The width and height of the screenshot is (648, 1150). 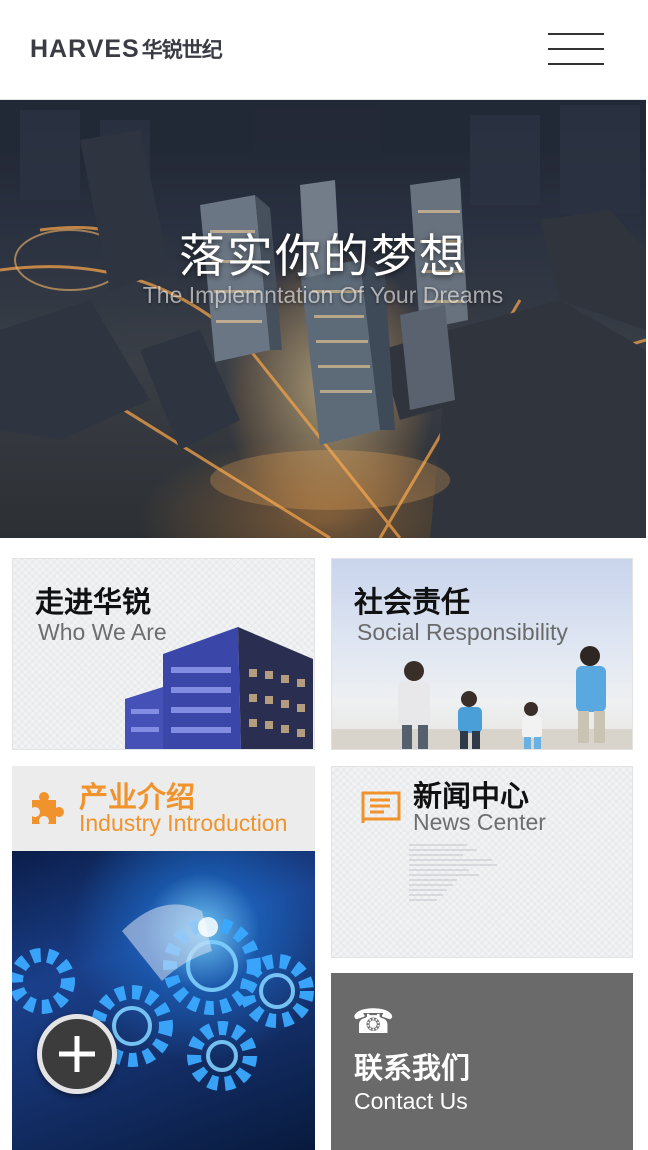 What do you see at coordinates (323, 50) in the screenshot?
I see `site-header: HARVES 华锐世纪` at bounding box center [323, 50].